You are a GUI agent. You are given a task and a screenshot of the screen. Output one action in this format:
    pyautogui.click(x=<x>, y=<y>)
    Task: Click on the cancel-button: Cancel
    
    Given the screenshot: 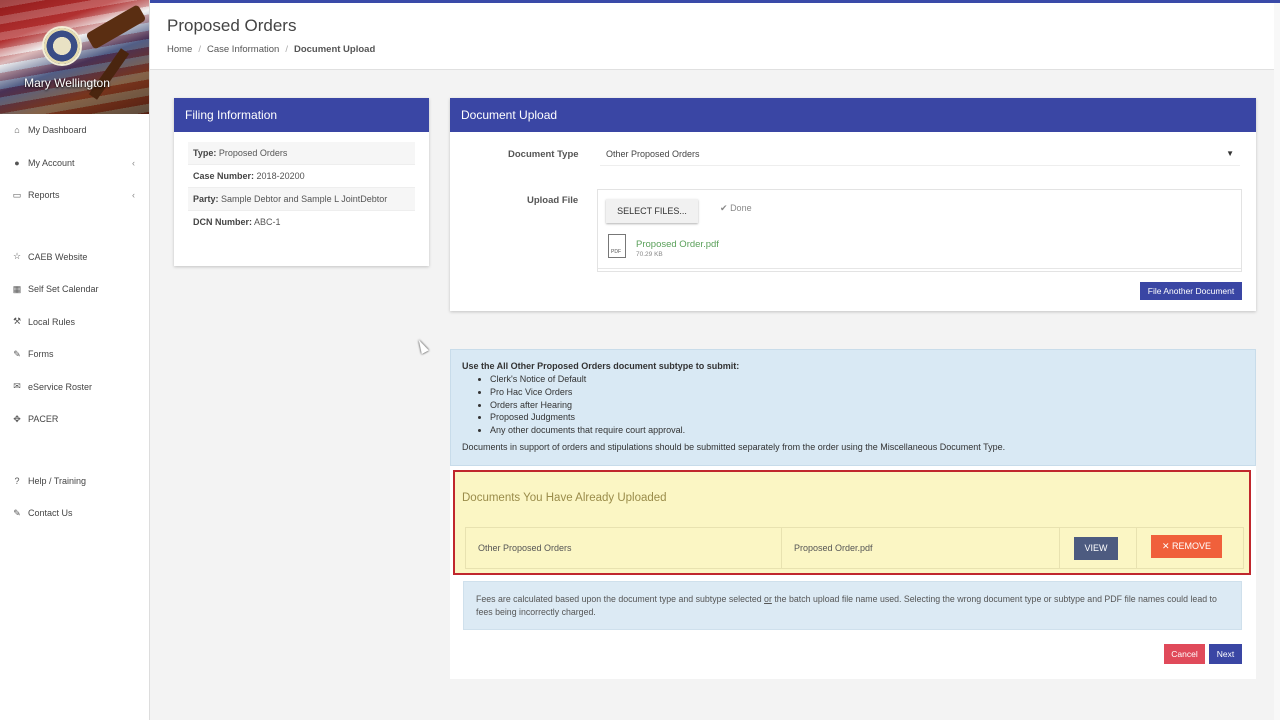 What is the action you would take?
    pyautogui.click(x=1184, y=654)
    